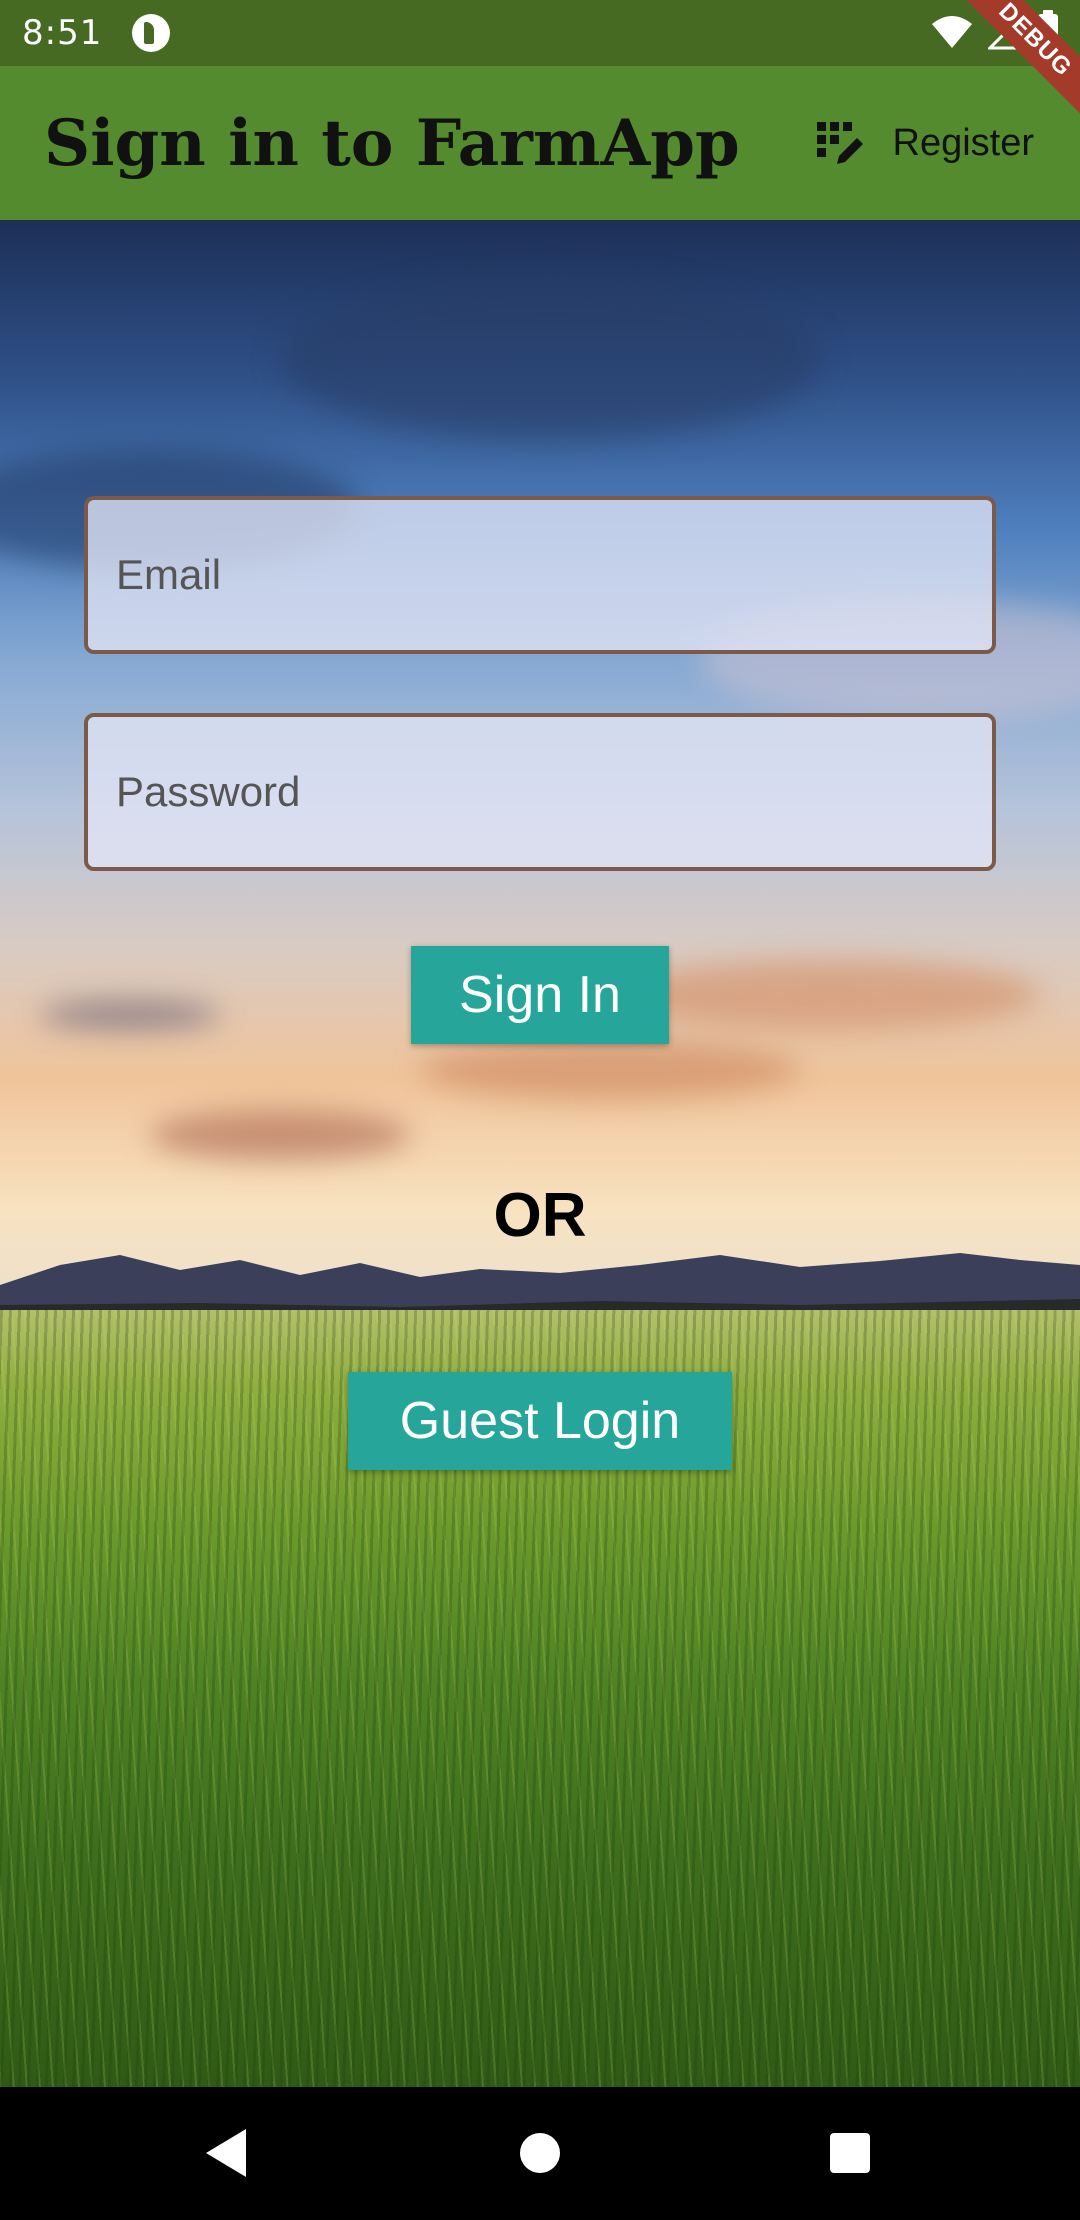  What do you see at coordinates (540, 995) in the screenshot?
I see `sign-in-button: Sign In` at bounding box center [540, 995].